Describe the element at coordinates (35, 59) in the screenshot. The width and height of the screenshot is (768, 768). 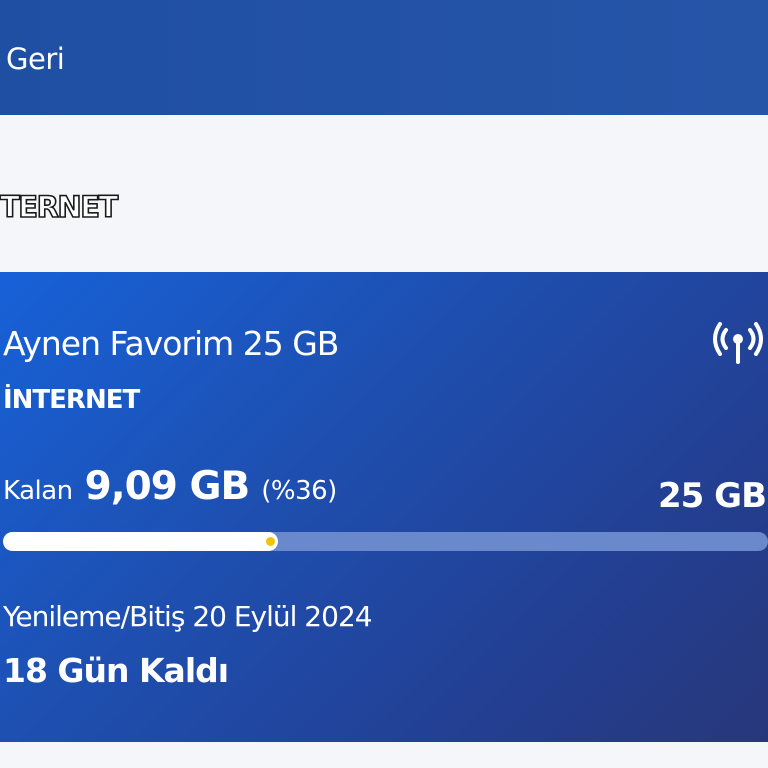
I see `back-button: Geri` at that location.